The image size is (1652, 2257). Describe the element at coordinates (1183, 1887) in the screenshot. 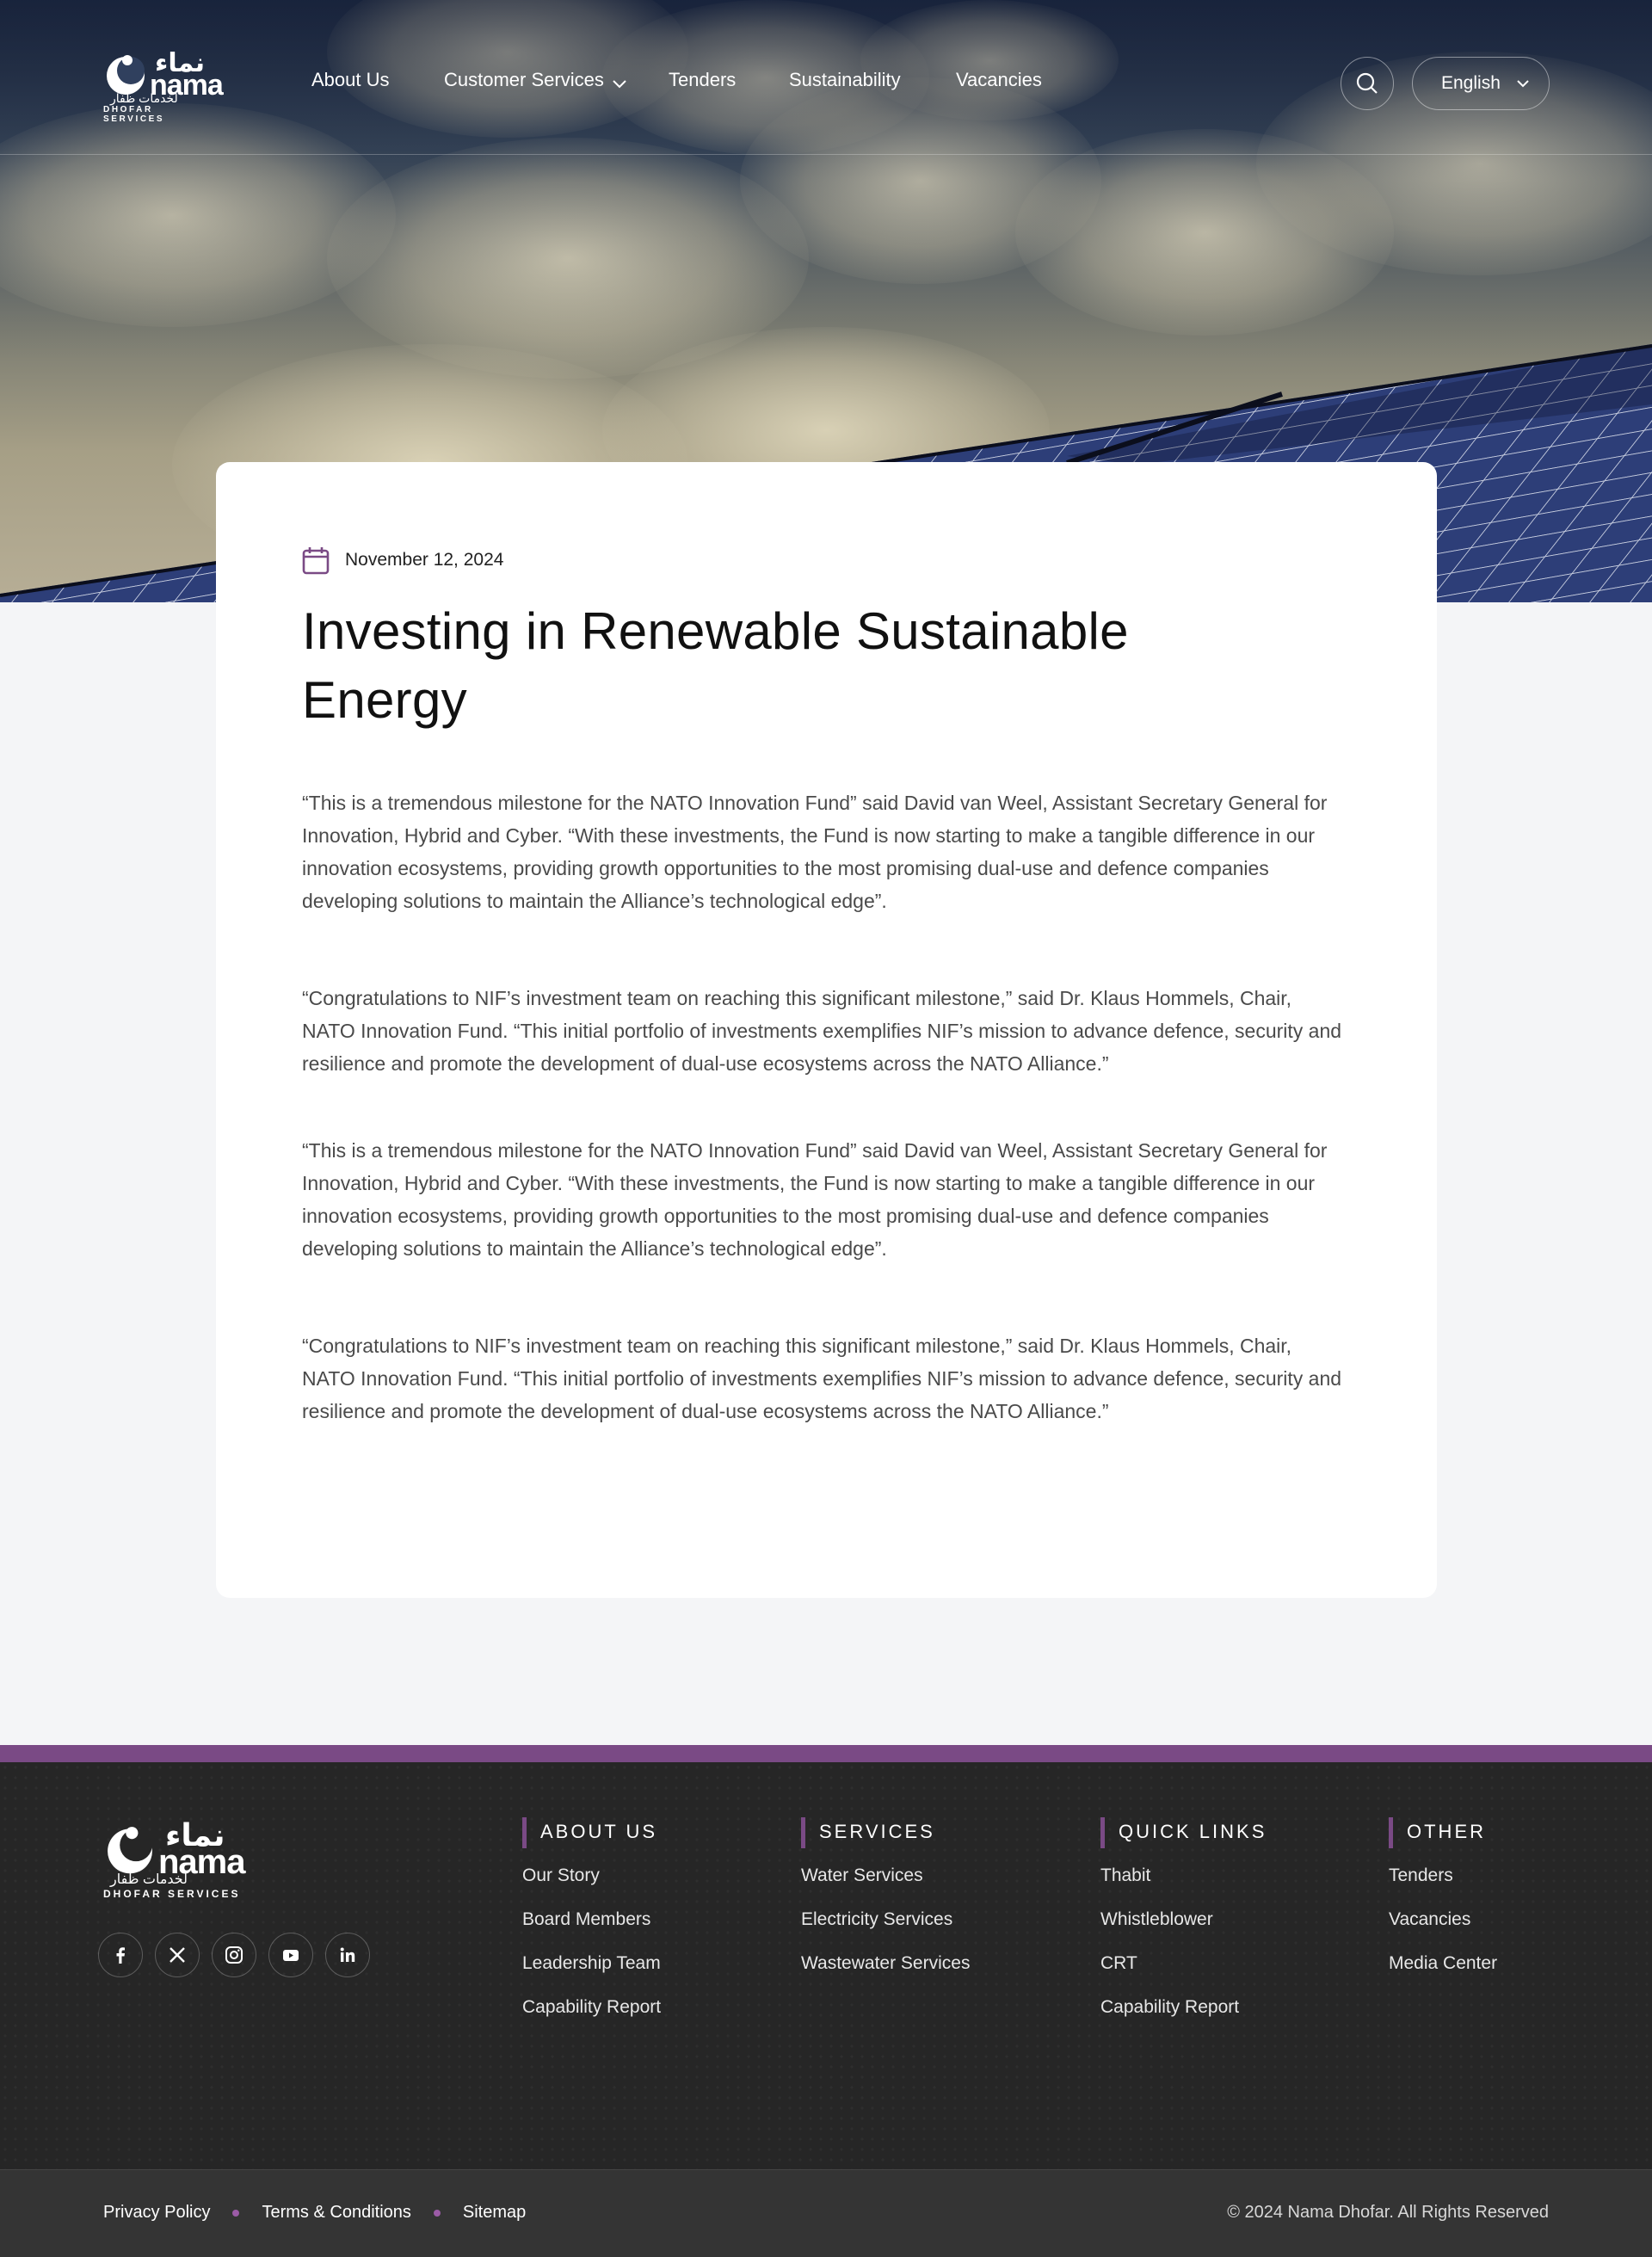

I see `footer-link: Thabit` at that location.